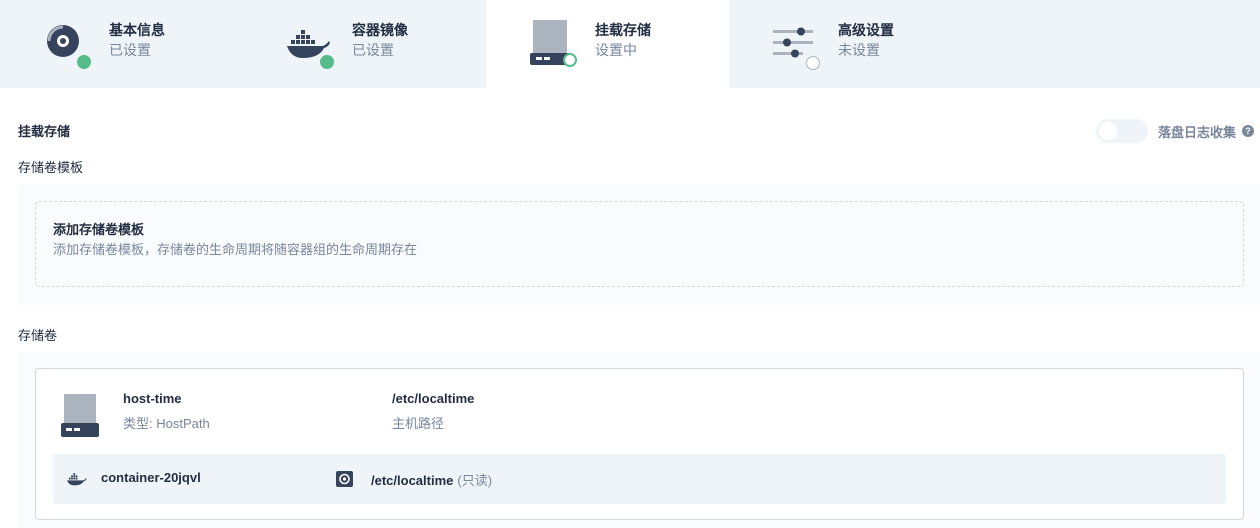 This screenshot has width=1260, height=528. I want to click on add-template-title: 添加存储卷模板, so click(99, 229).